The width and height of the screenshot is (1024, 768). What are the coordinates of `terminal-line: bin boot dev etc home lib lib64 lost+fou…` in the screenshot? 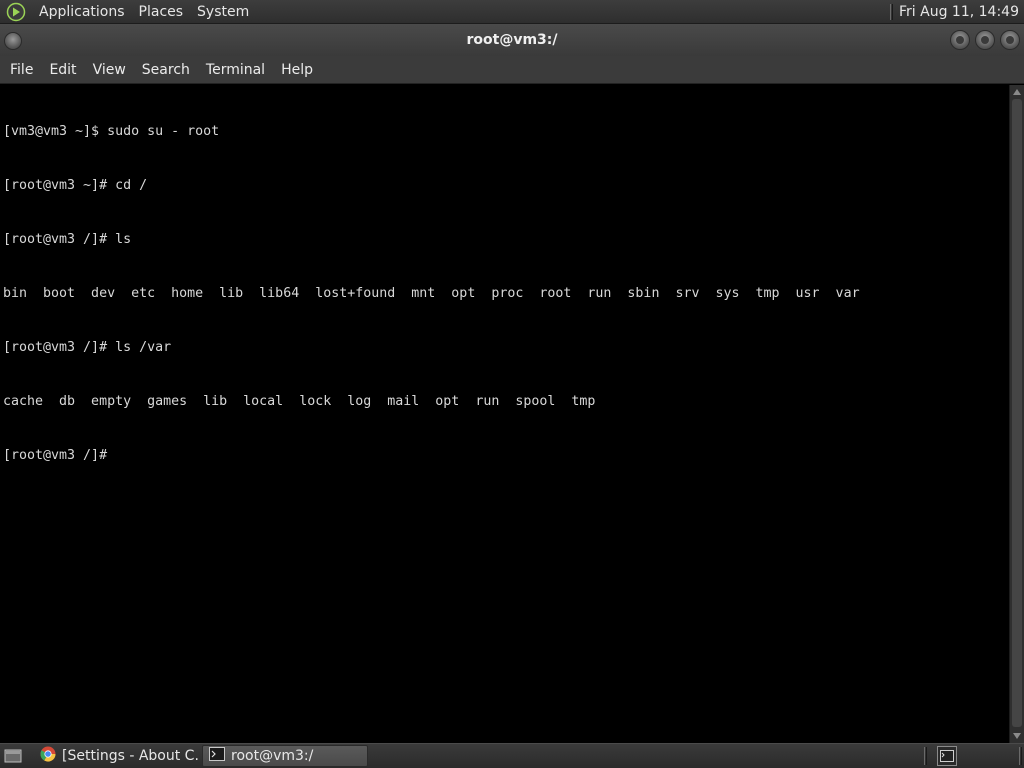 It's located at (431, 293).